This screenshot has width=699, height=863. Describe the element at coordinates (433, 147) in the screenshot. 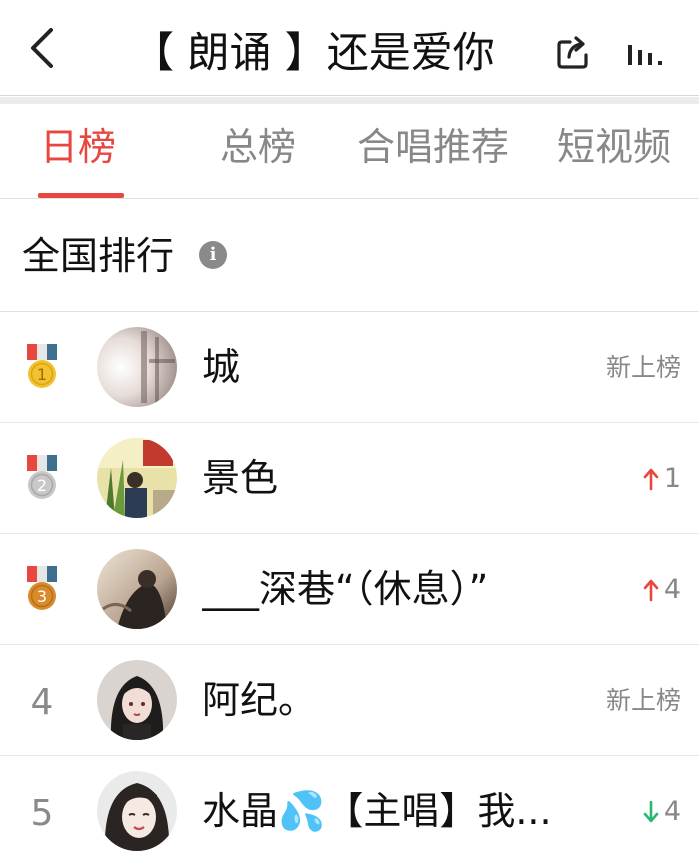

I see `tab-chorus-recommend: 合唱推荐` at that location.